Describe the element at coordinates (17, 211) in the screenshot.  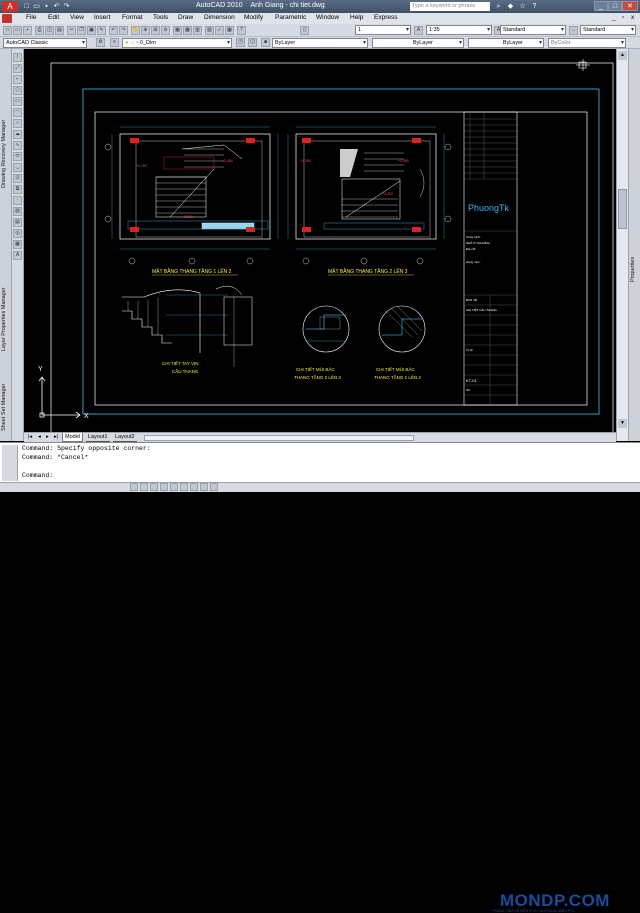
I see `hatch-icon: ▨` at that location.